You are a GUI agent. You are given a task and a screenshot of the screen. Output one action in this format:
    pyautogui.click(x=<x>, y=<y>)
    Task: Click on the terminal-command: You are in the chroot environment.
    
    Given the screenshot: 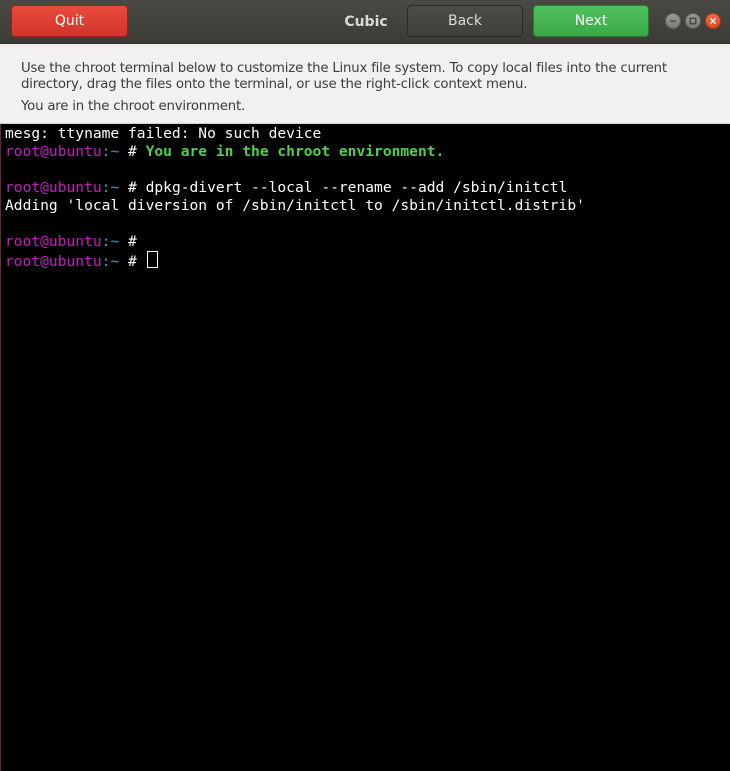 What is the action you would take?
    pyautogui.click(x=295, y=151)
    